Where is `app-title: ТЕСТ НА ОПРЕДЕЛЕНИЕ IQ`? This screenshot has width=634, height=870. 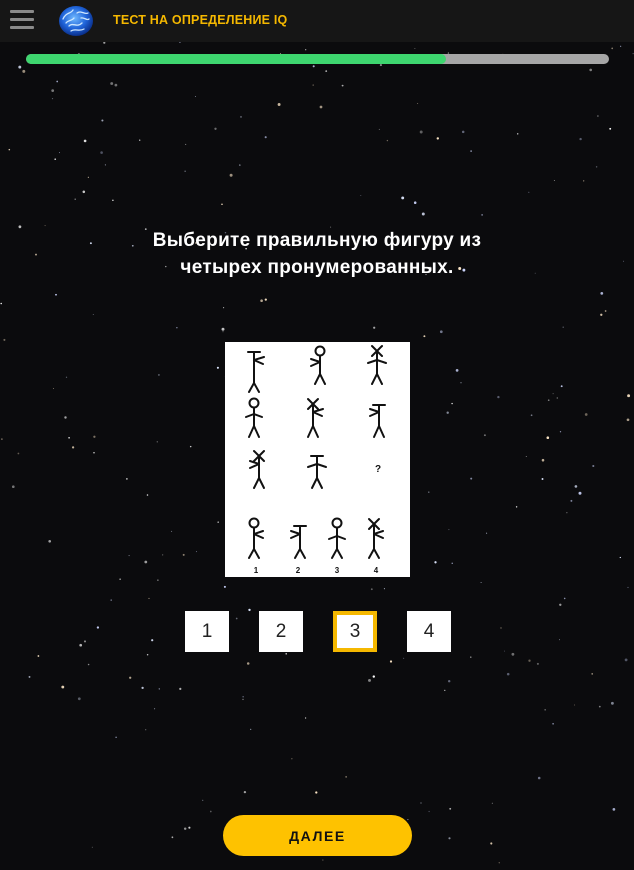
app-title: ТЕСТ НА ОПРЕДЕЛЕНИЕ IQ is located at coordinates (200, 20).